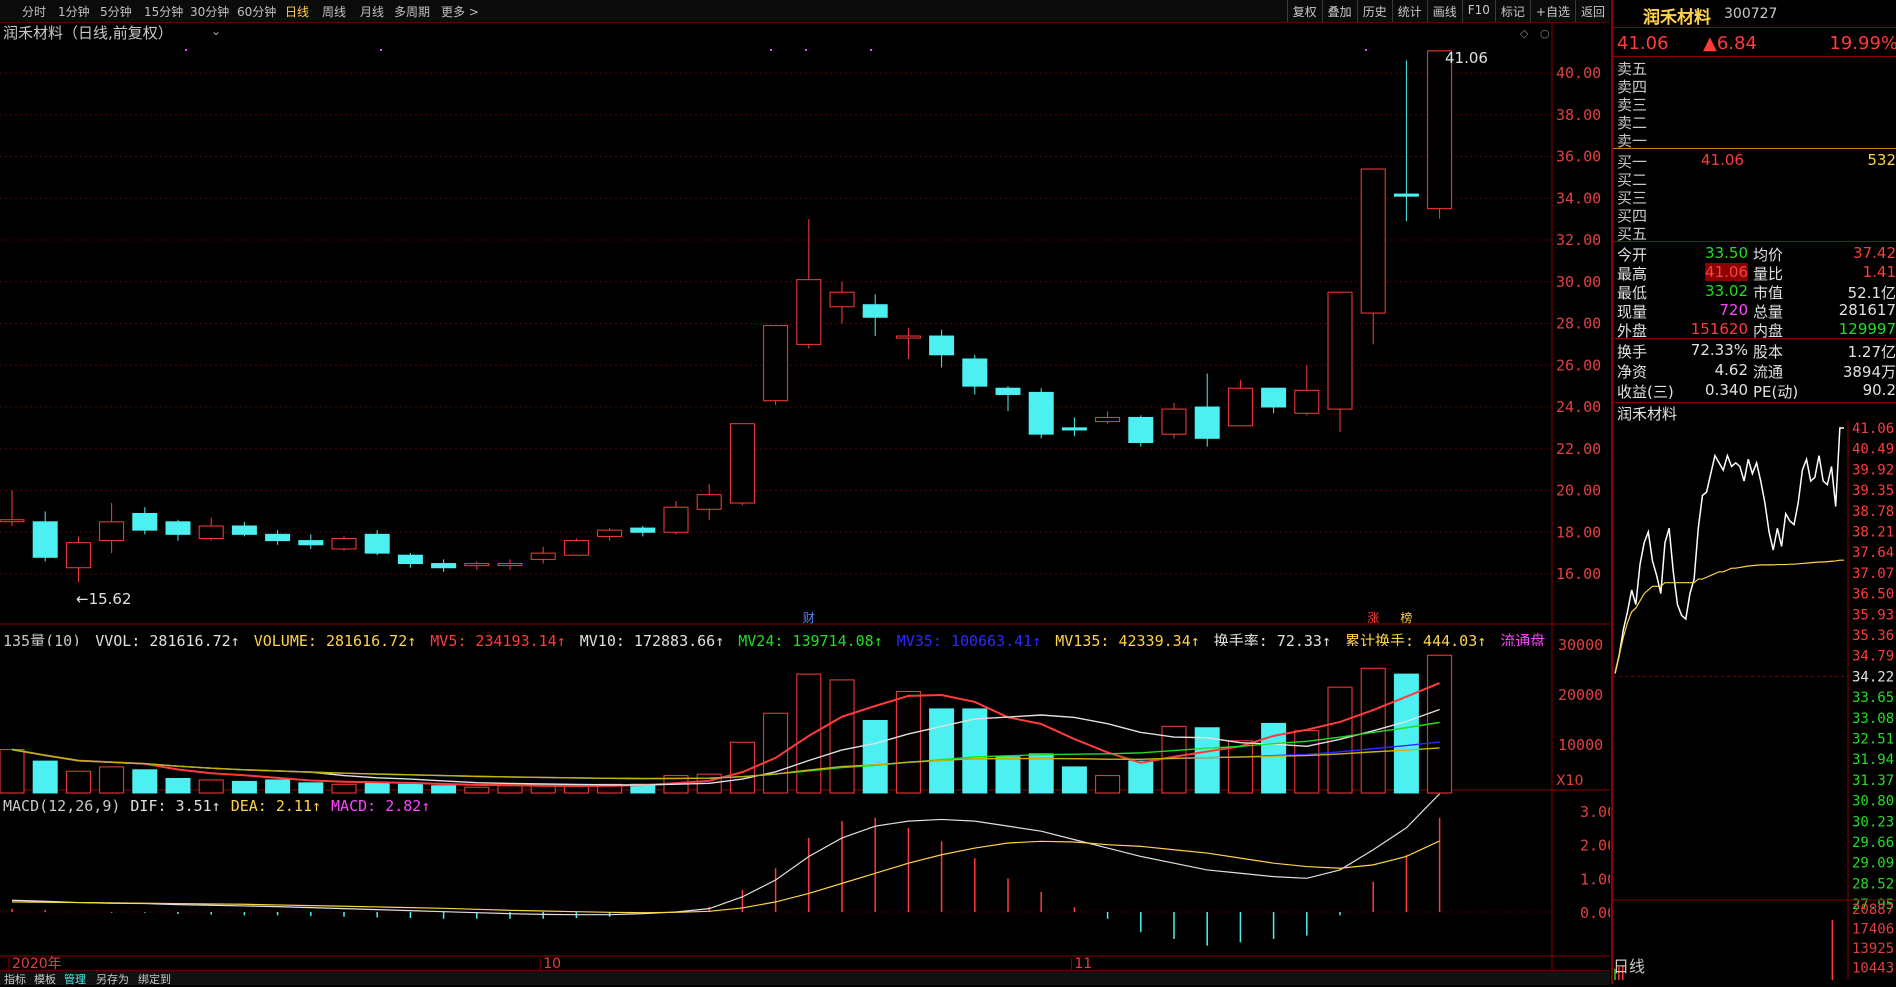 This screenshot has height=987, width=1896. I want to click on toolbar-button: 画线, so click(1444, 11).